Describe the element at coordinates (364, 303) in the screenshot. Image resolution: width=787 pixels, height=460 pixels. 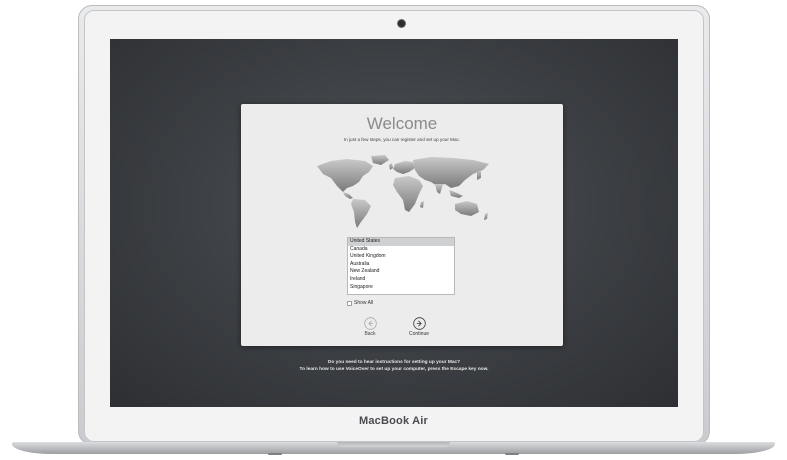
I see `show-all-label: Show All` at that location.